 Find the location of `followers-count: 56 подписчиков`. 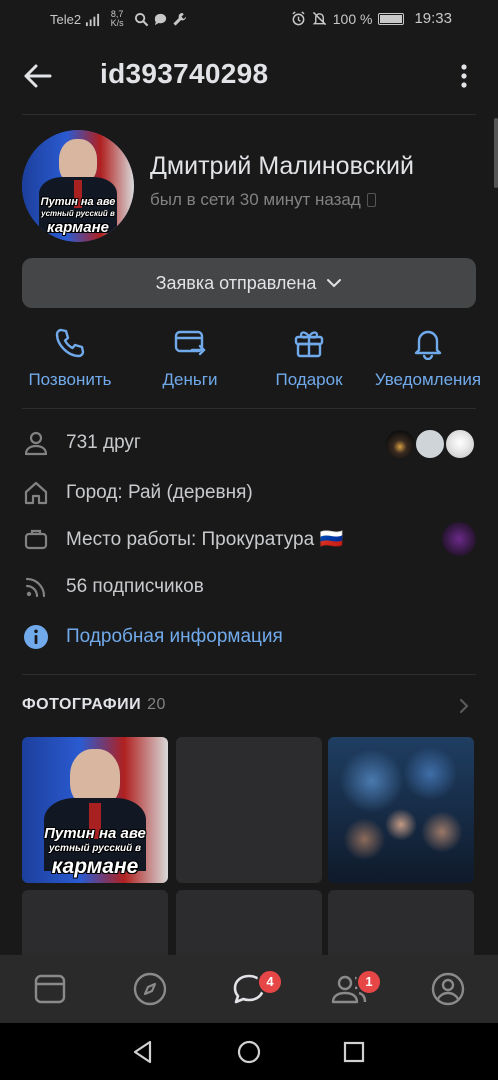

followers-count: 56 подписчиков is located at coordinates (135, 586).